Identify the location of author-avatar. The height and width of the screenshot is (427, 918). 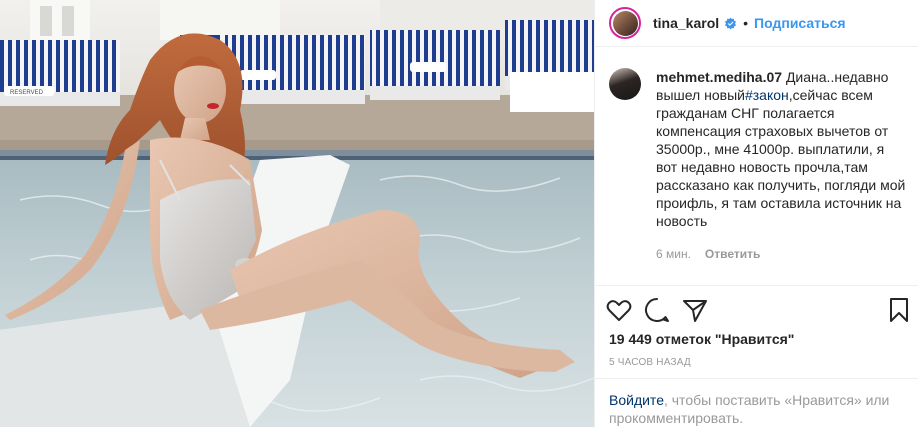
(625, 23).